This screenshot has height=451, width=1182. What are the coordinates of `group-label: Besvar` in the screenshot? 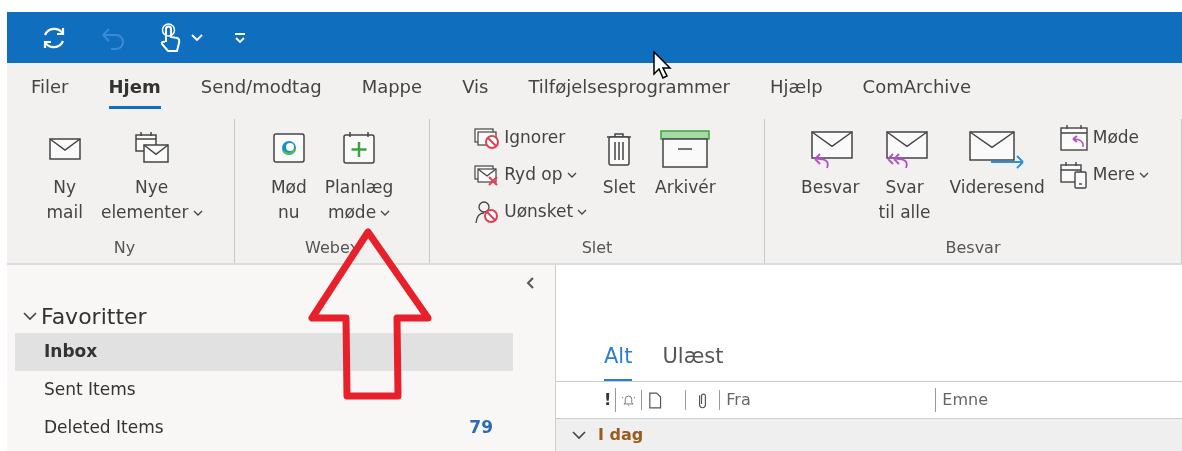 It's located at (973, 248).